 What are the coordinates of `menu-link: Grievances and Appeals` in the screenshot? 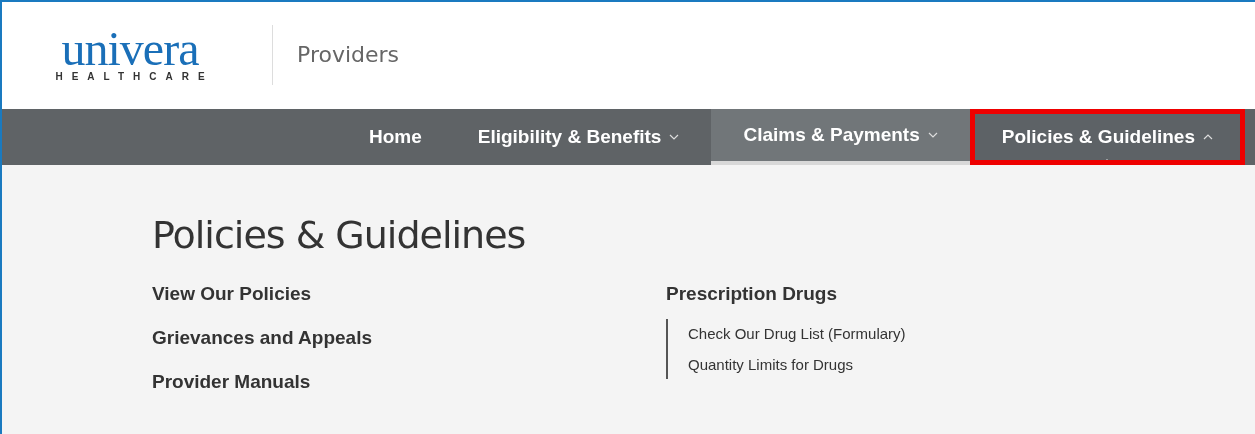 It's located at (409, 338).